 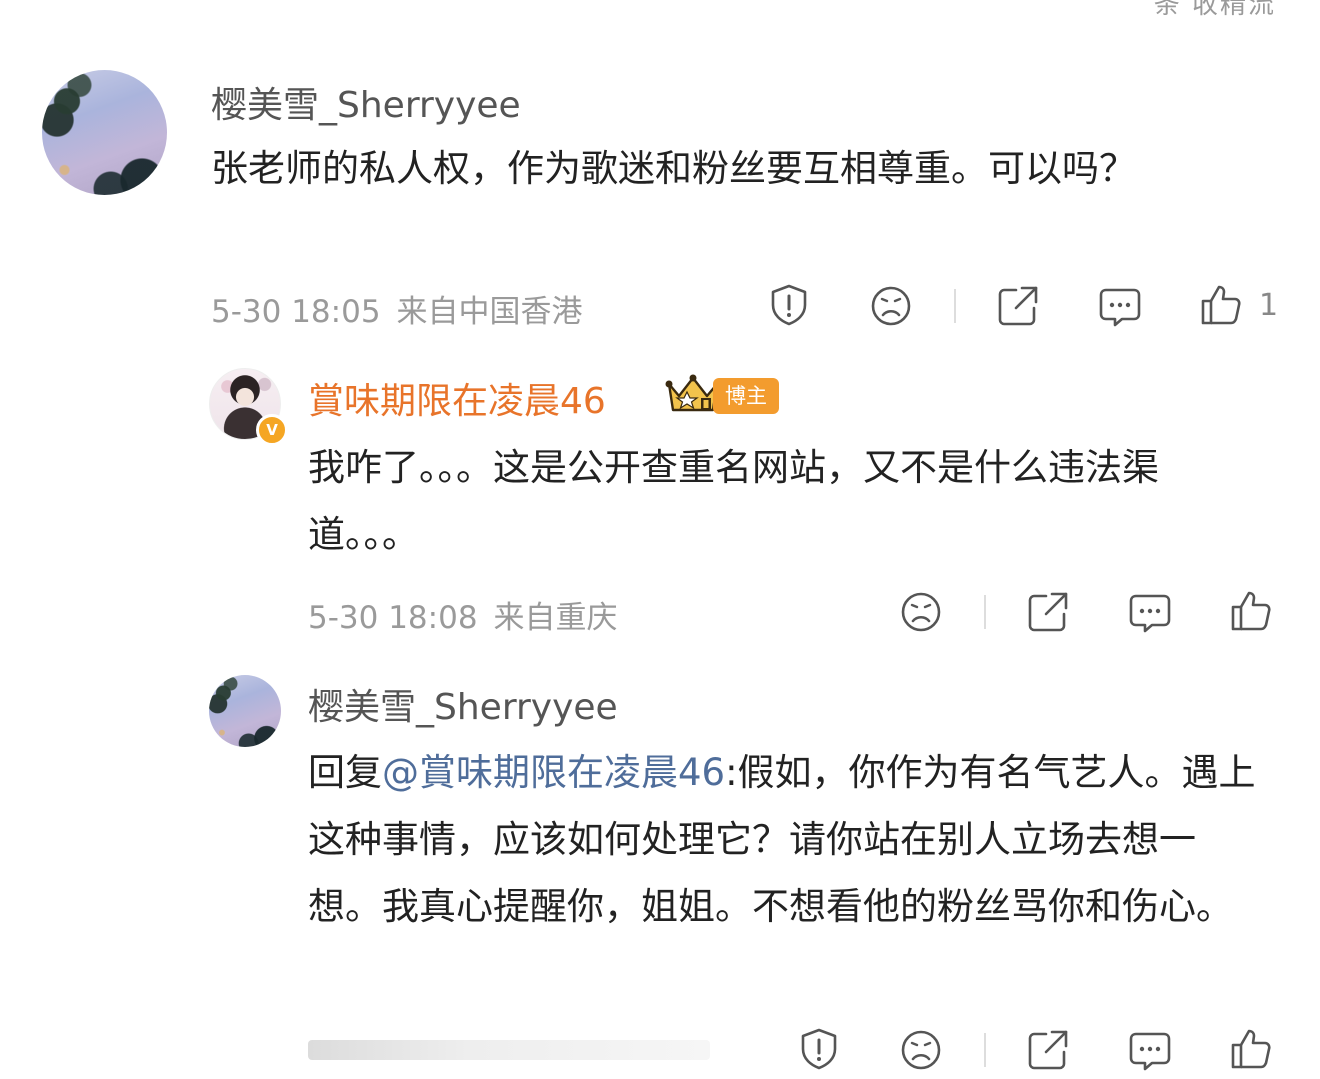 I want to click on reply-mention-link: @賞味期限在凌晨46, so click(x=553, y=772).